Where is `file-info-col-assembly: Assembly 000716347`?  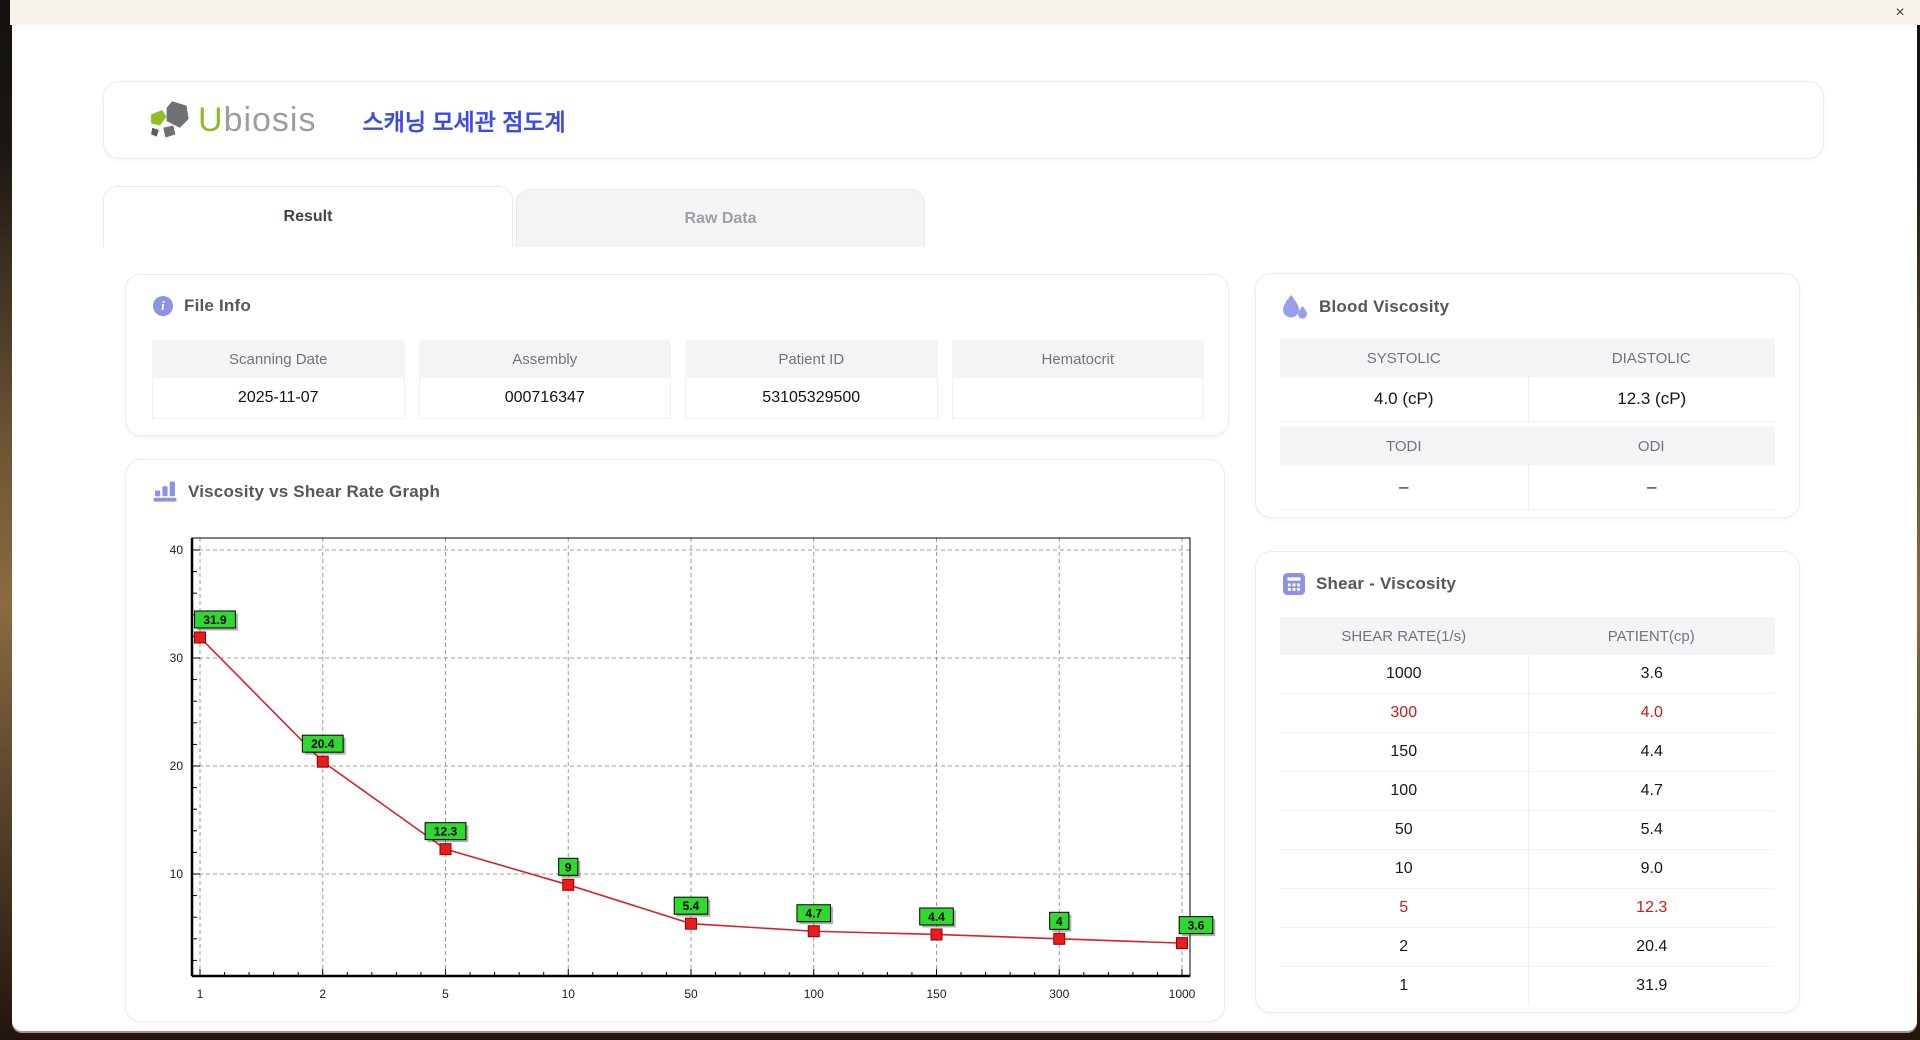
file-info-col-assembly: Assembly 000716347 is located at coordinates (544, 379).